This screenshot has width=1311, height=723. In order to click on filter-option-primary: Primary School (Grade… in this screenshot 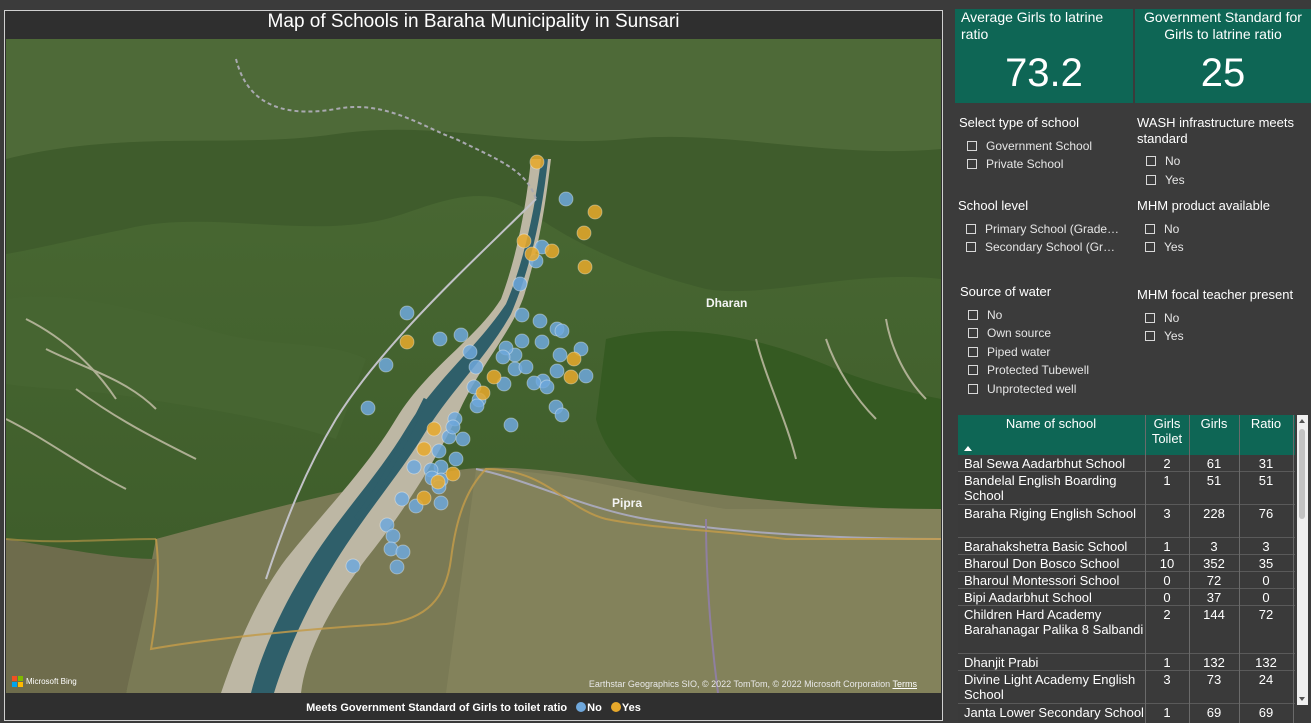, I will do `click(1042, 229)`.